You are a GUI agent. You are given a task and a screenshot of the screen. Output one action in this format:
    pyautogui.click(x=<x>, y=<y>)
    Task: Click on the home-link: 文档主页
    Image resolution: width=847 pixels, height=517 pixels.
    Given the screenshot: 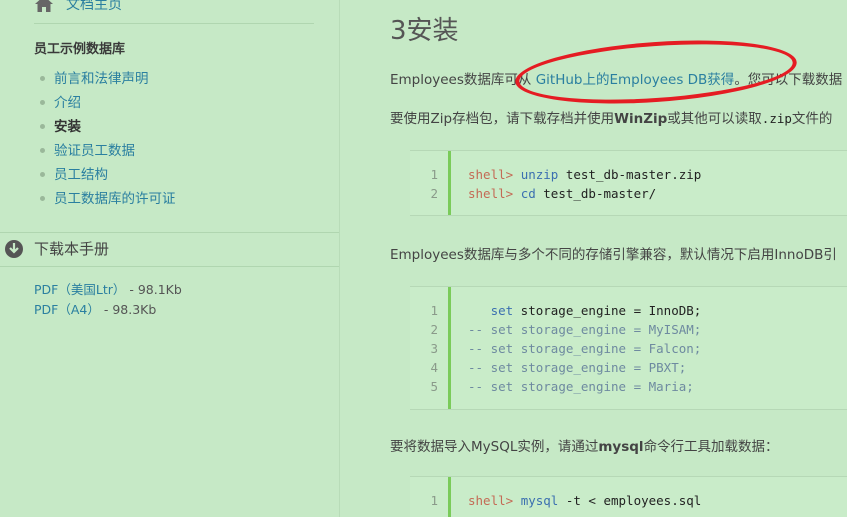 What is the action you would take?
    pyautogui.click(x=78, y=7)
    